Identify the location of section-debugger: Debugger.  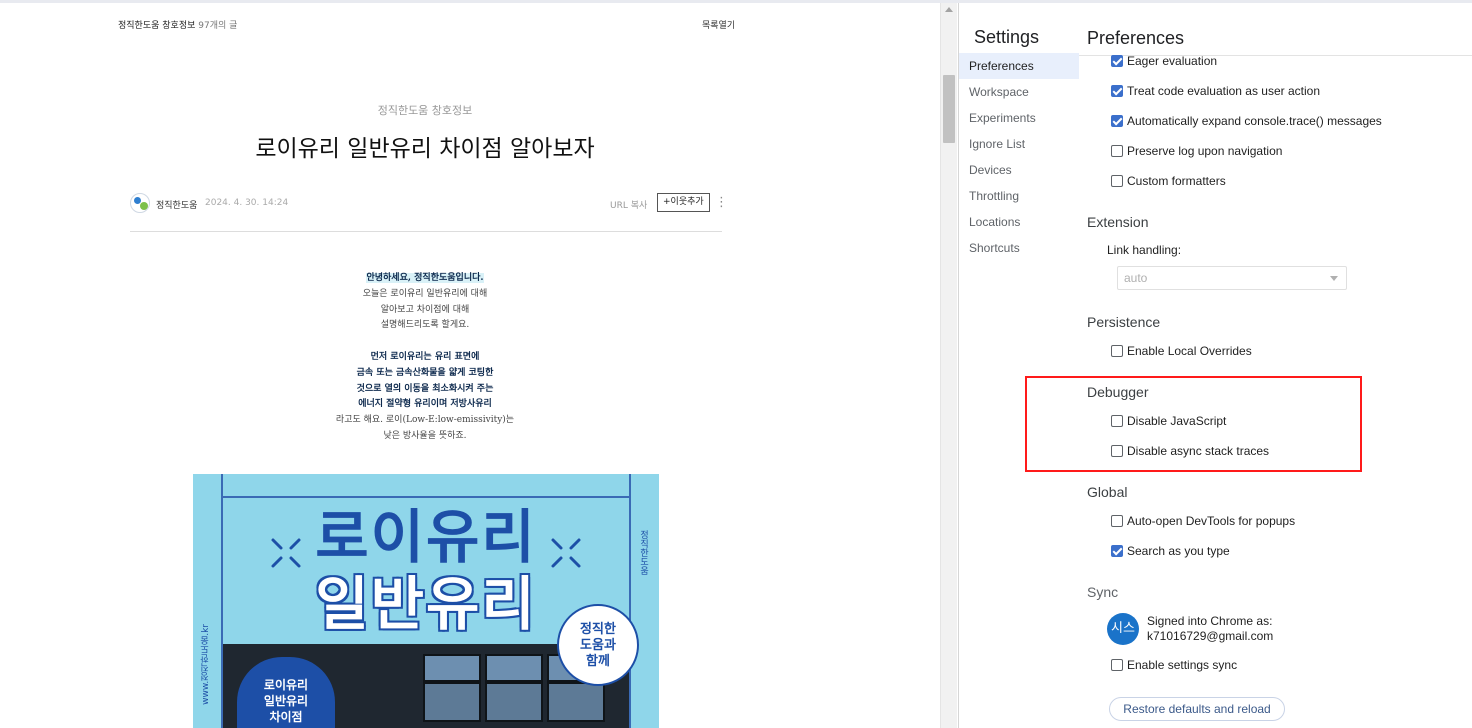
(1118, 392).